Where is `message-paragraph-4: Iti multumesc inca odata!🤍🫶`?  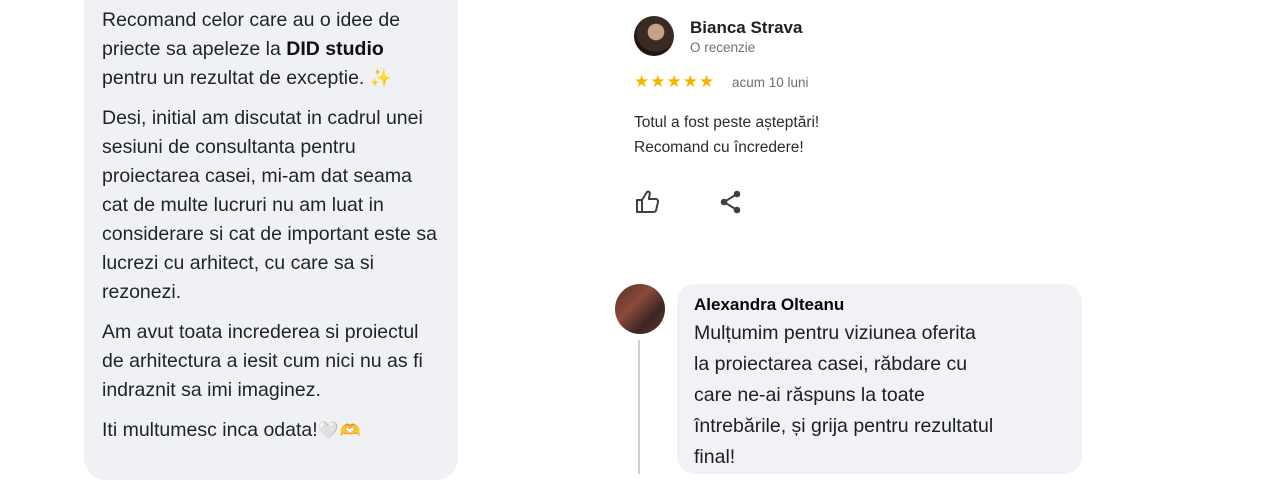
message-paragraph-4: Iti multumesc inca odata!🤍🫶 is located at coordinates (271, 430).